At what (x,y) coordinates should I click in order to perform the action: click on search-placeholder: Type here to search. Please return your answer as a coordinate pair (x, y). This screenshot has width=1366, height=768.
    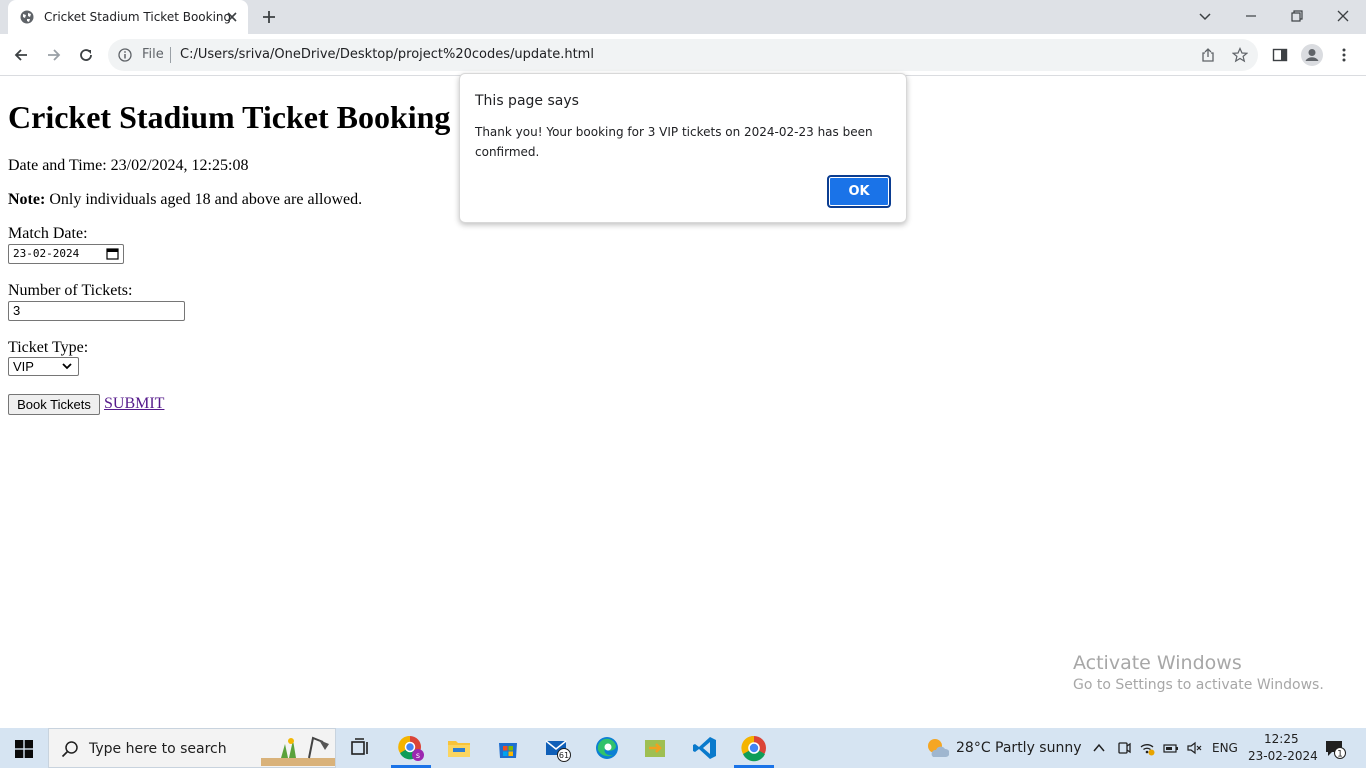
    Looking at the image, I should click on (158, 749).